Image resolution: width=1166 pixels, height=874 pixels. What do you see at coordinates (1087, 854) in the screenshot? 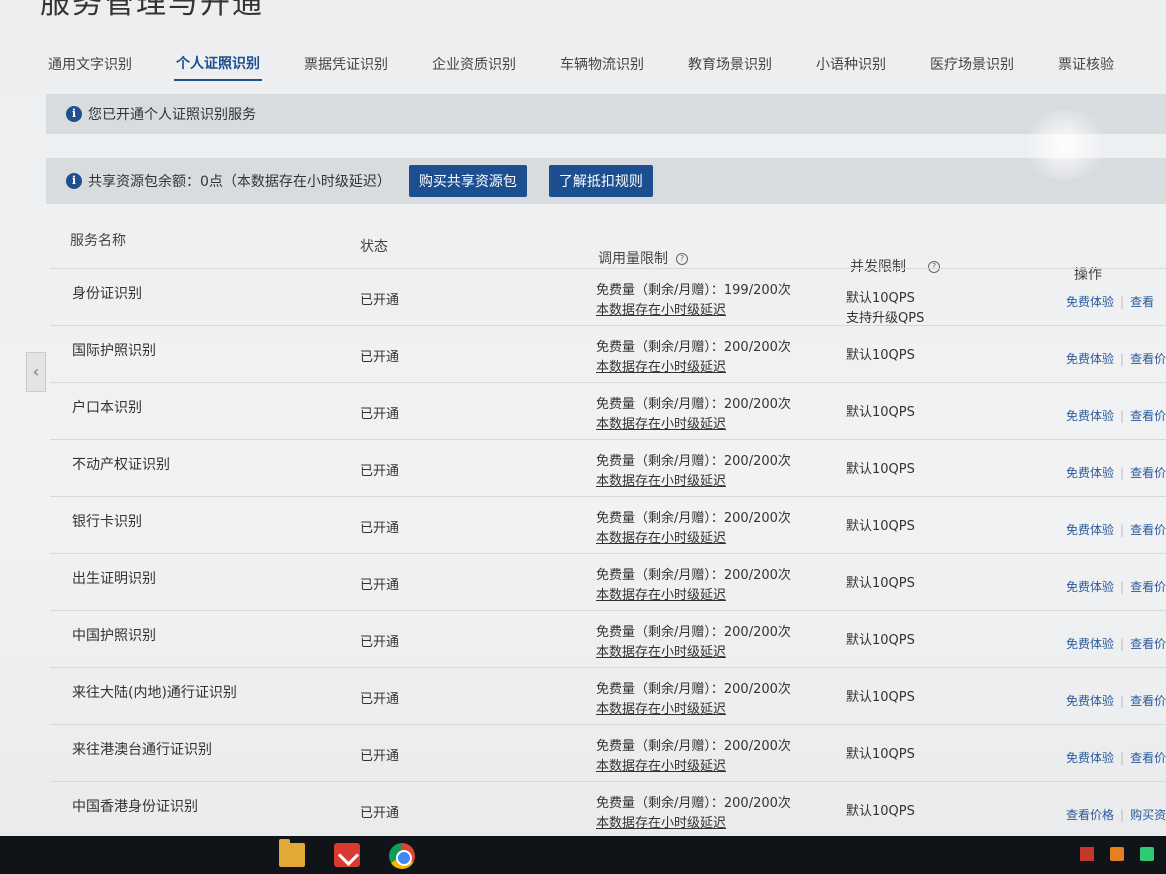
I see `tray-icon` at bounding box center [1087, 854].